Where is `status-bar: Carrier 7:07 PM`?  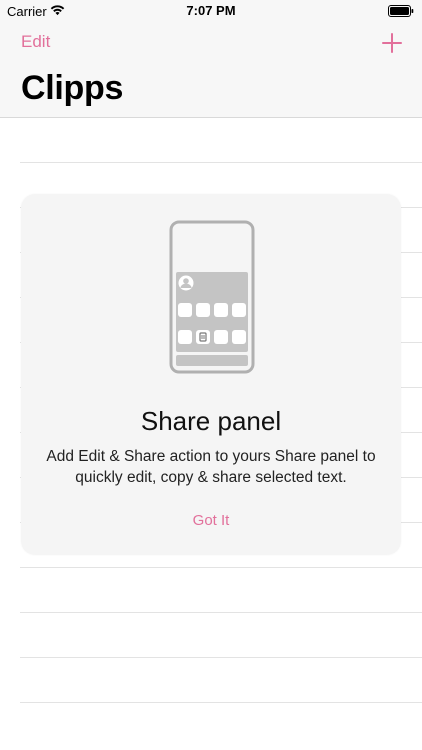
status-bar: Carrier 7:07 PM is located at coordinates (211, 11).